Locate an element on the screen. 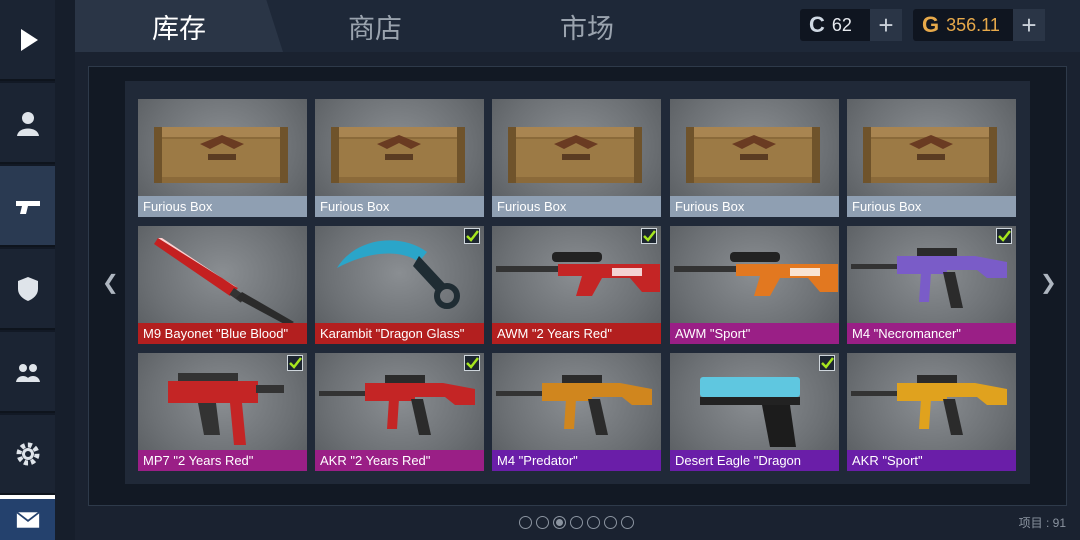  coins-value: 62 is located at coordinates (841, 24).